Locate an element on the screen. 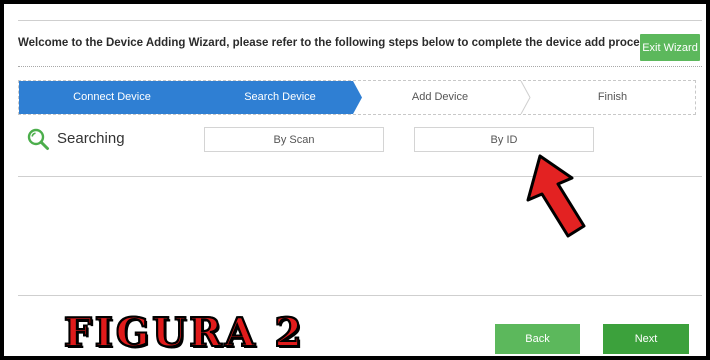 Image resolution: width=710 pixels, height=360 pixels. search-icon is located at coordinates (38, 139).